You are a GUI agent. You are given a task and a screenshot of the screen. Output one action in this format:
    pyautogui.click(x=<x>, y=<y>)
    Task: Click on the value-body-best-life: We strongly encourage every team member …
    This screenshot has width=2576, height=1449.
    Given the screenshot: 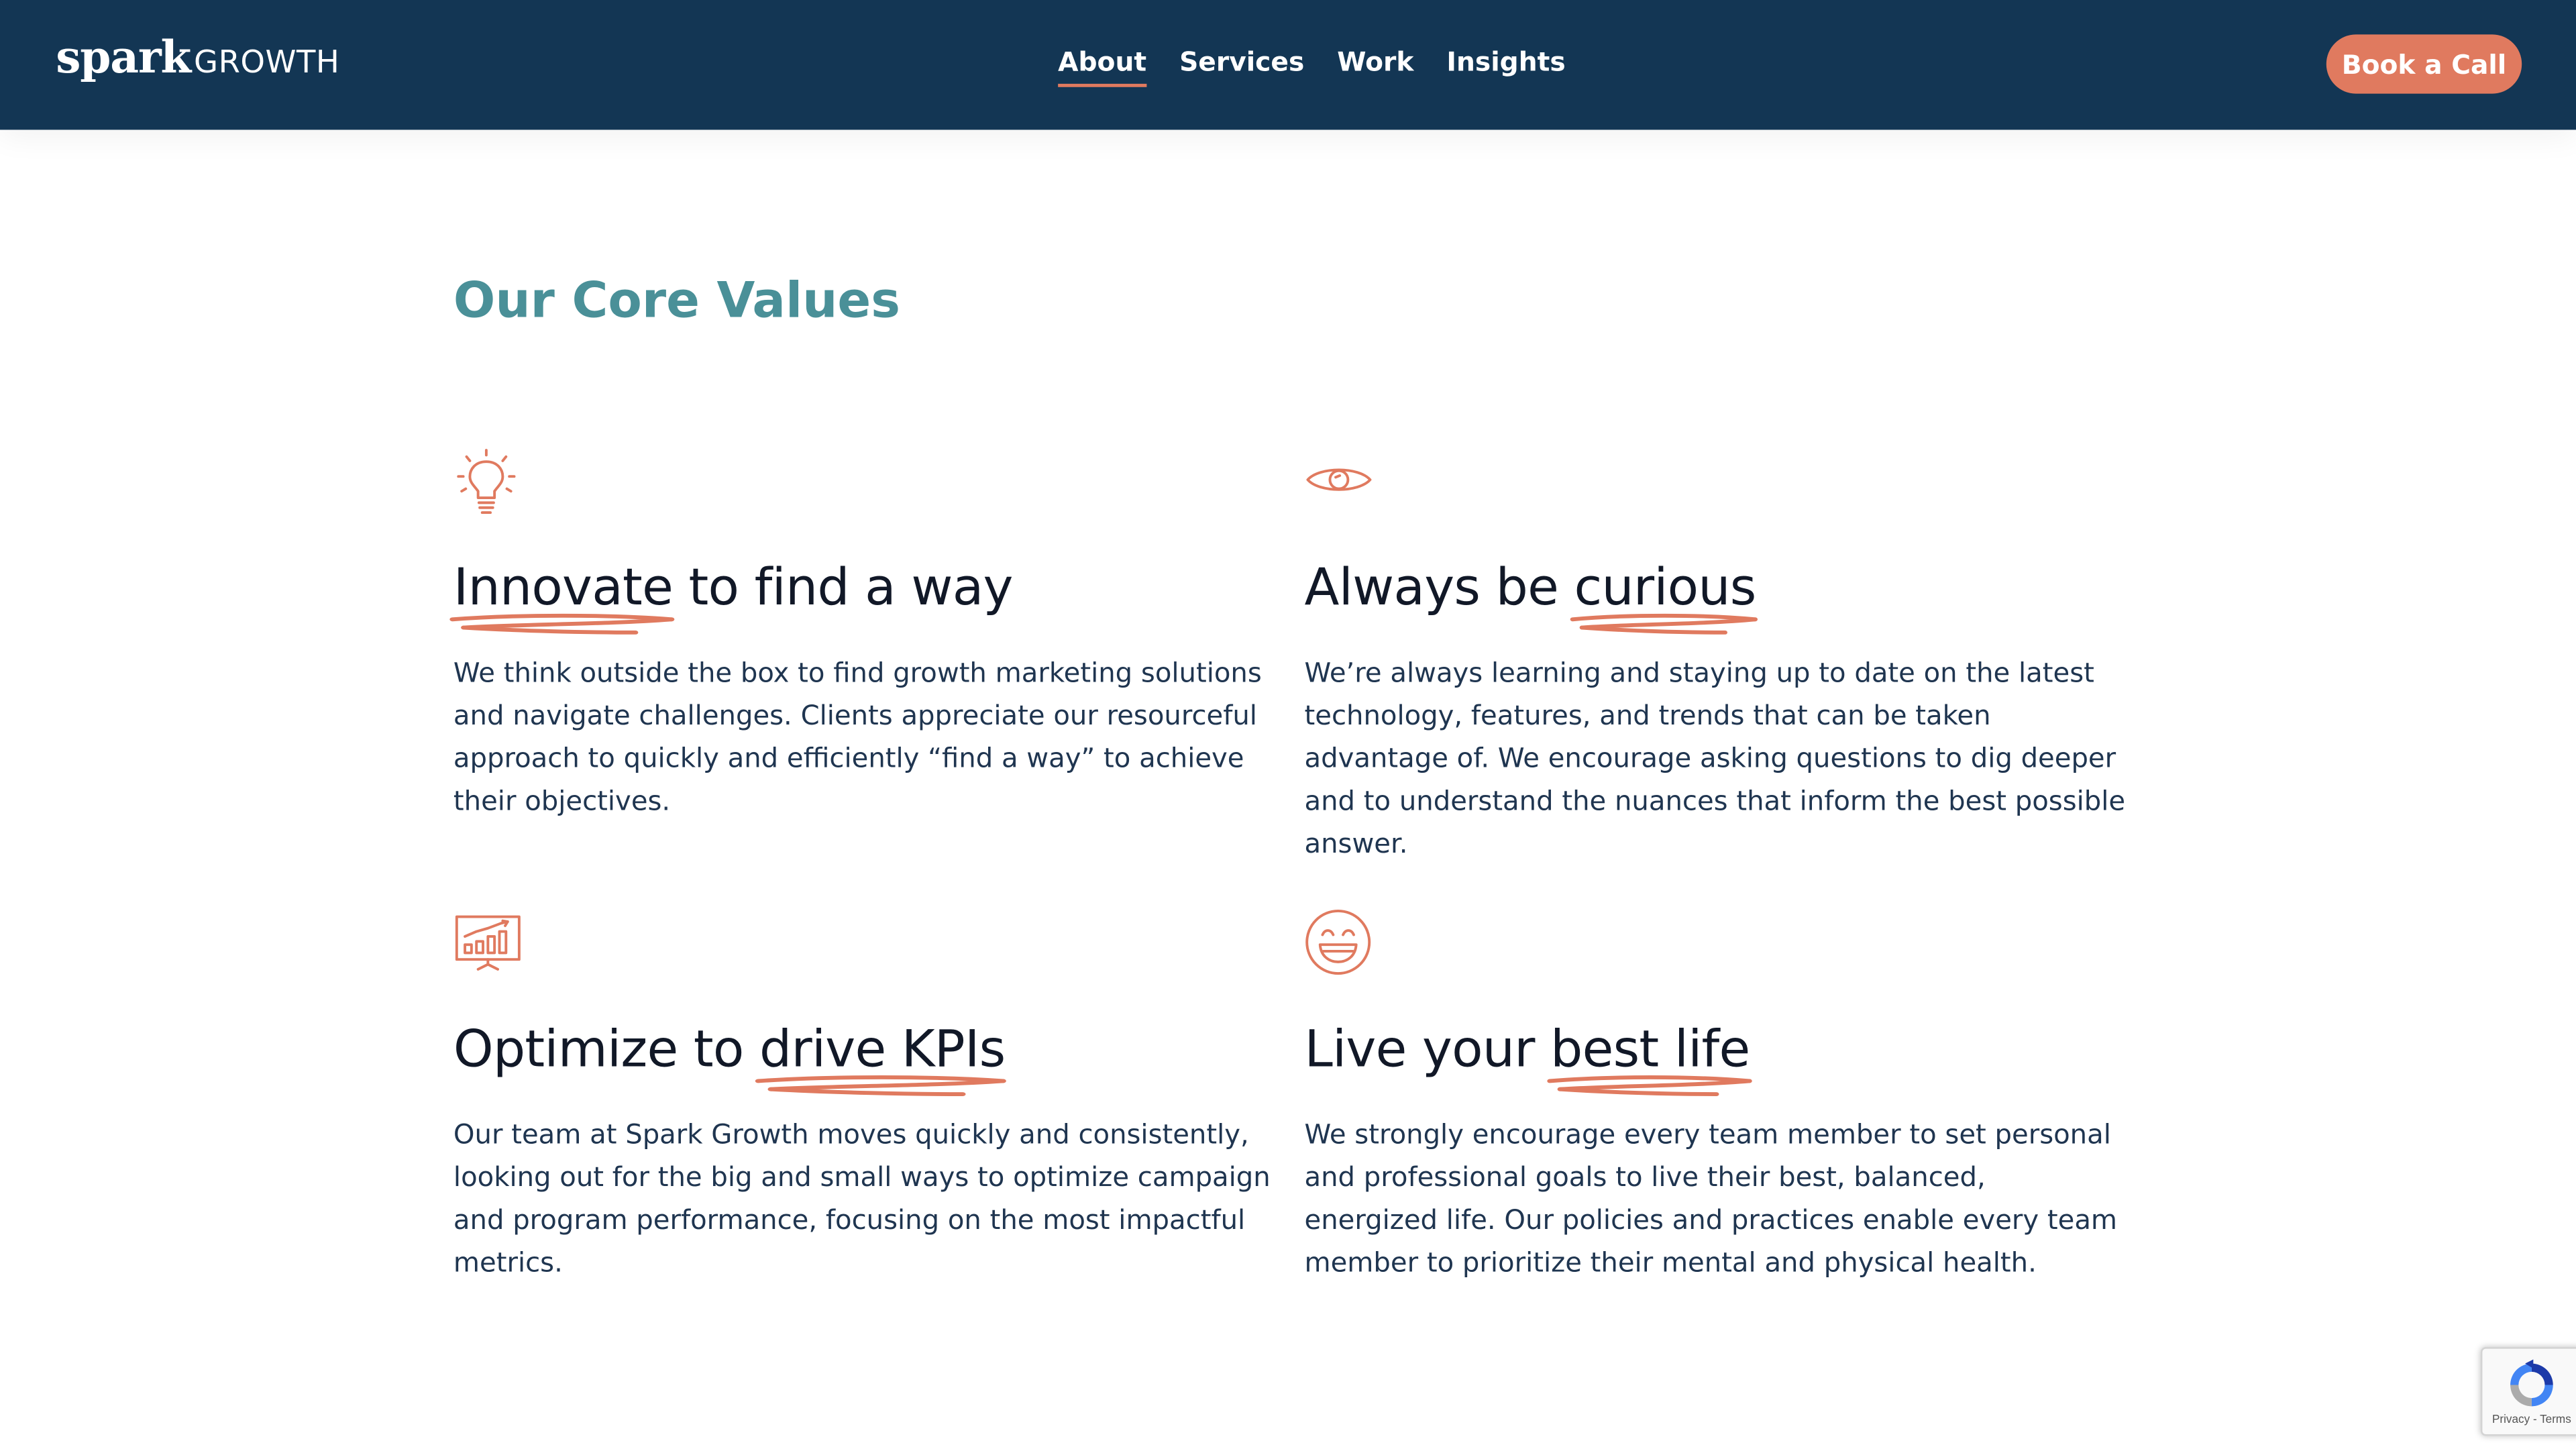 What is the action you would take?
    pyautogui.click(x=1711, y=1198)
    